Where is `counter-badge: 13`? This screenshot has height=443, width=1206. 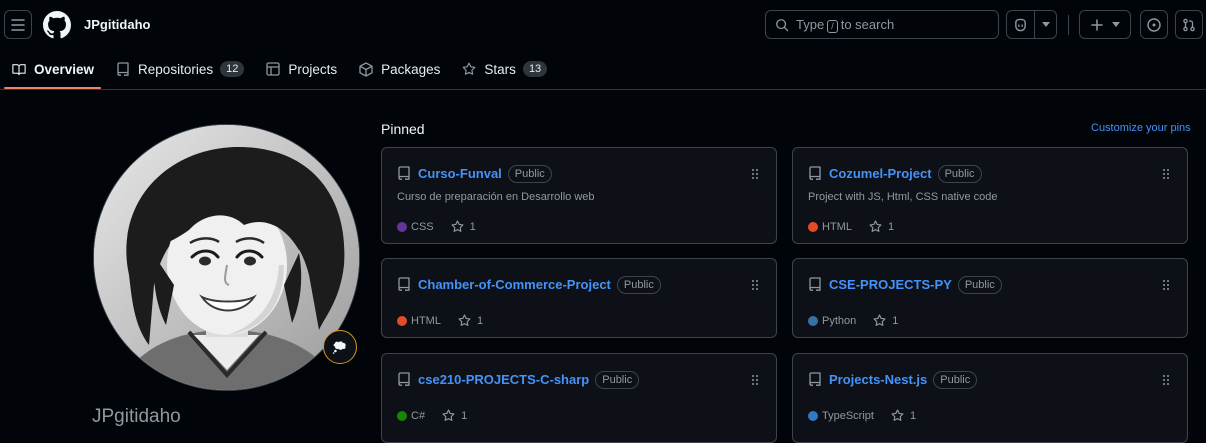
counter-badge: 13 is located at coordinates (535, 69).